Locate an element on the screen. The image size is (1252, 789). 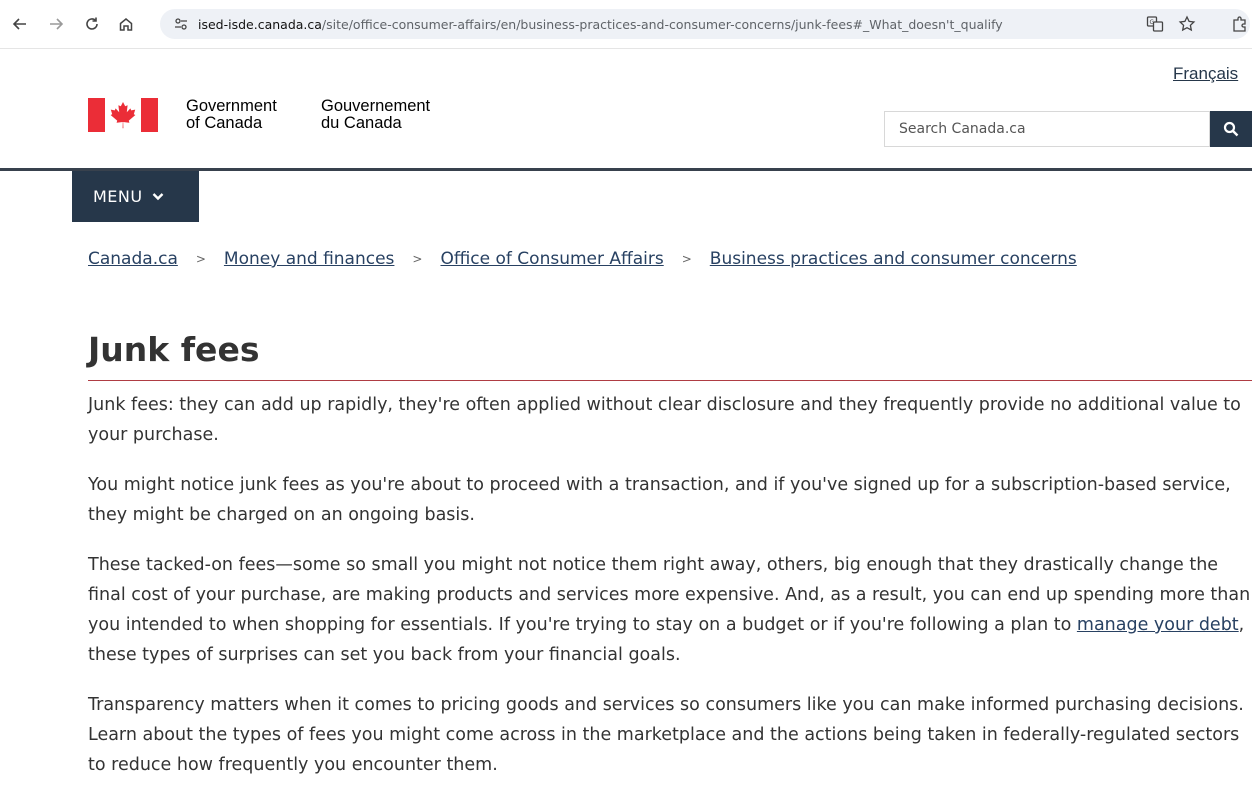
svg-text: G is located at coordinates (1152, 22).